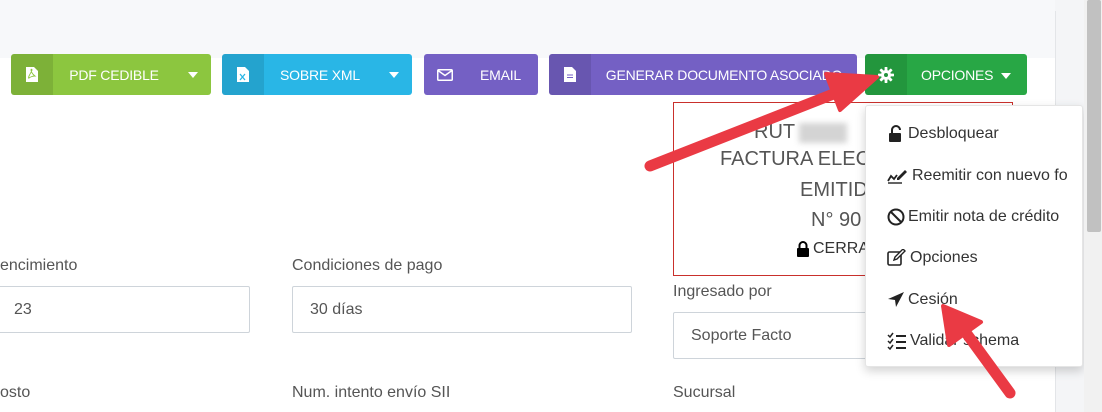  I want to click on options-label: OPCIONES, so click(967, 75).